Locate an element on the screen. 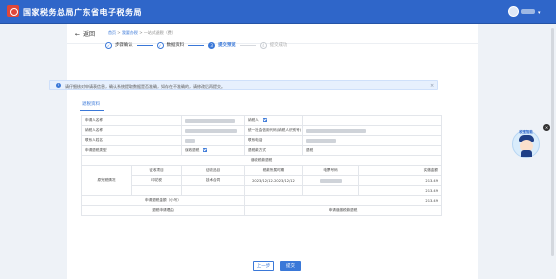 The width and height of the screenshot is (556, 279). taxpayer-name-value is located at coordinates (213, 130).